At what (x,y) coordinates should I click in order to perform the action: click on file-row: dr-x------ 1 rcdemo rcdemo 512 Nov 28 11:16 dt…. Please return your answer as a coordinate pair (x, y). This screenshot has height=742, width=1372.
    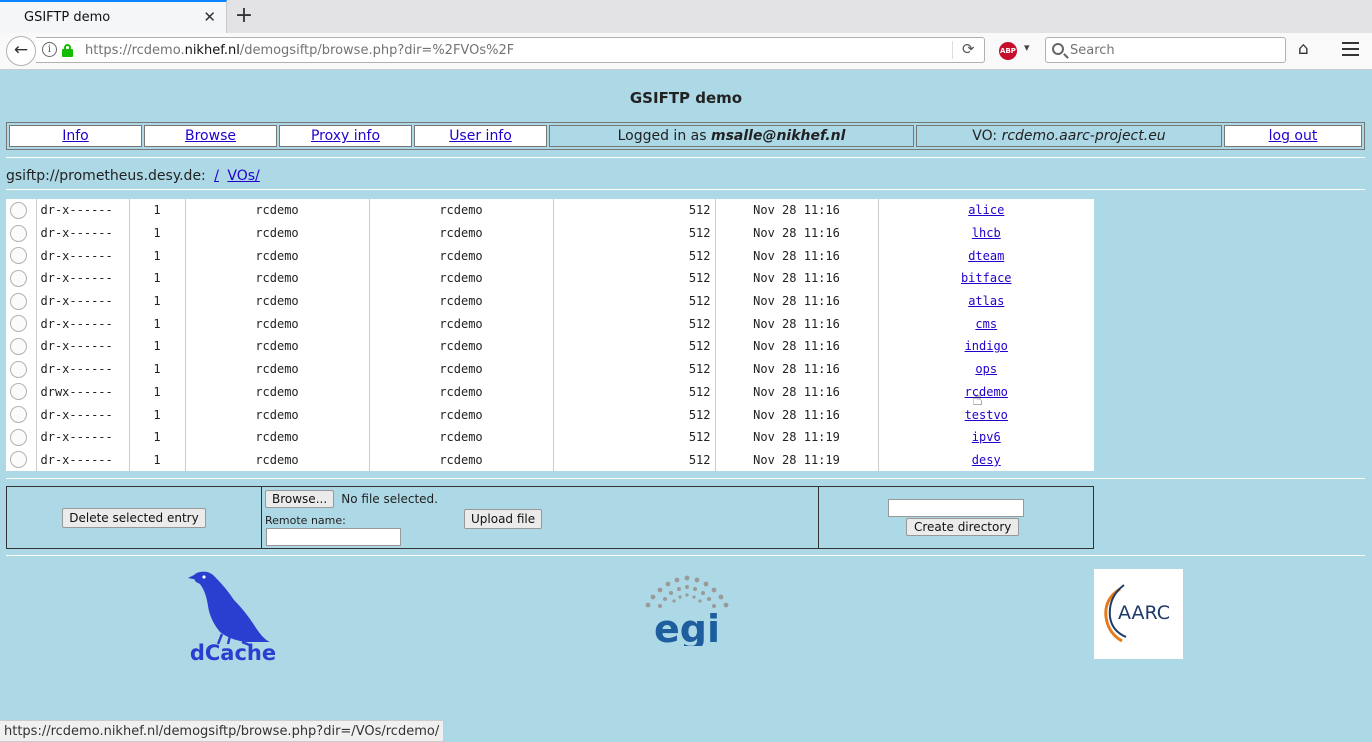
    Looking at the image, I should click on (550, 256).